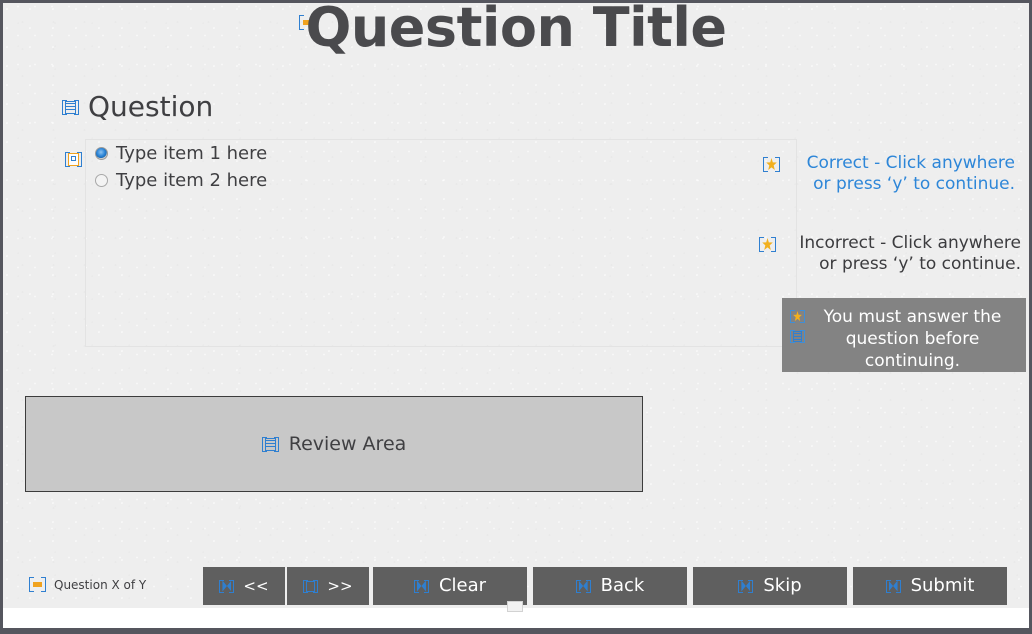 Image resolution: width=1032 pixels, height=634 pixels. I want to click on back-button-label: Back, so click(622, 585).